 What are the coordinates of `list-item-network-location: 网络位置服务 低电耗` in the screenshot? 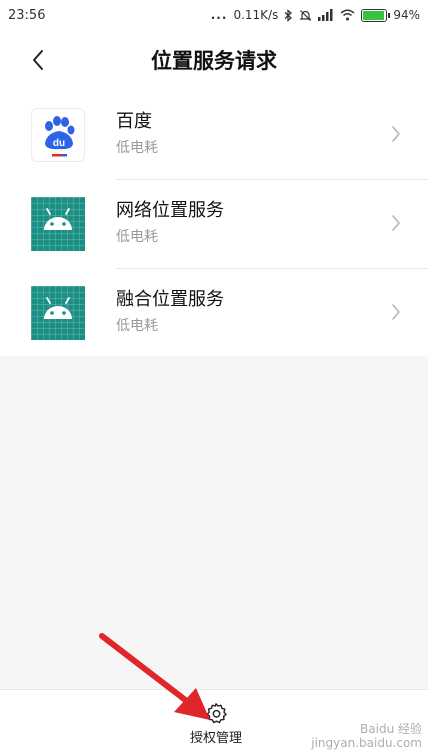 It's located at (214, 223).